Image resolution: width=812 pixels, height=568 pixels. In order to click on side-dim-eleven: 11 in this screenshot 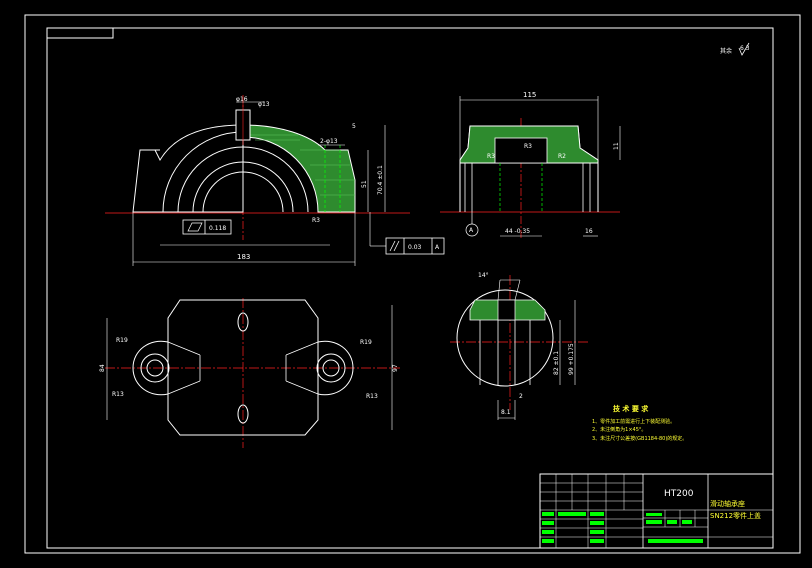, I will do `click(616, 146)`.